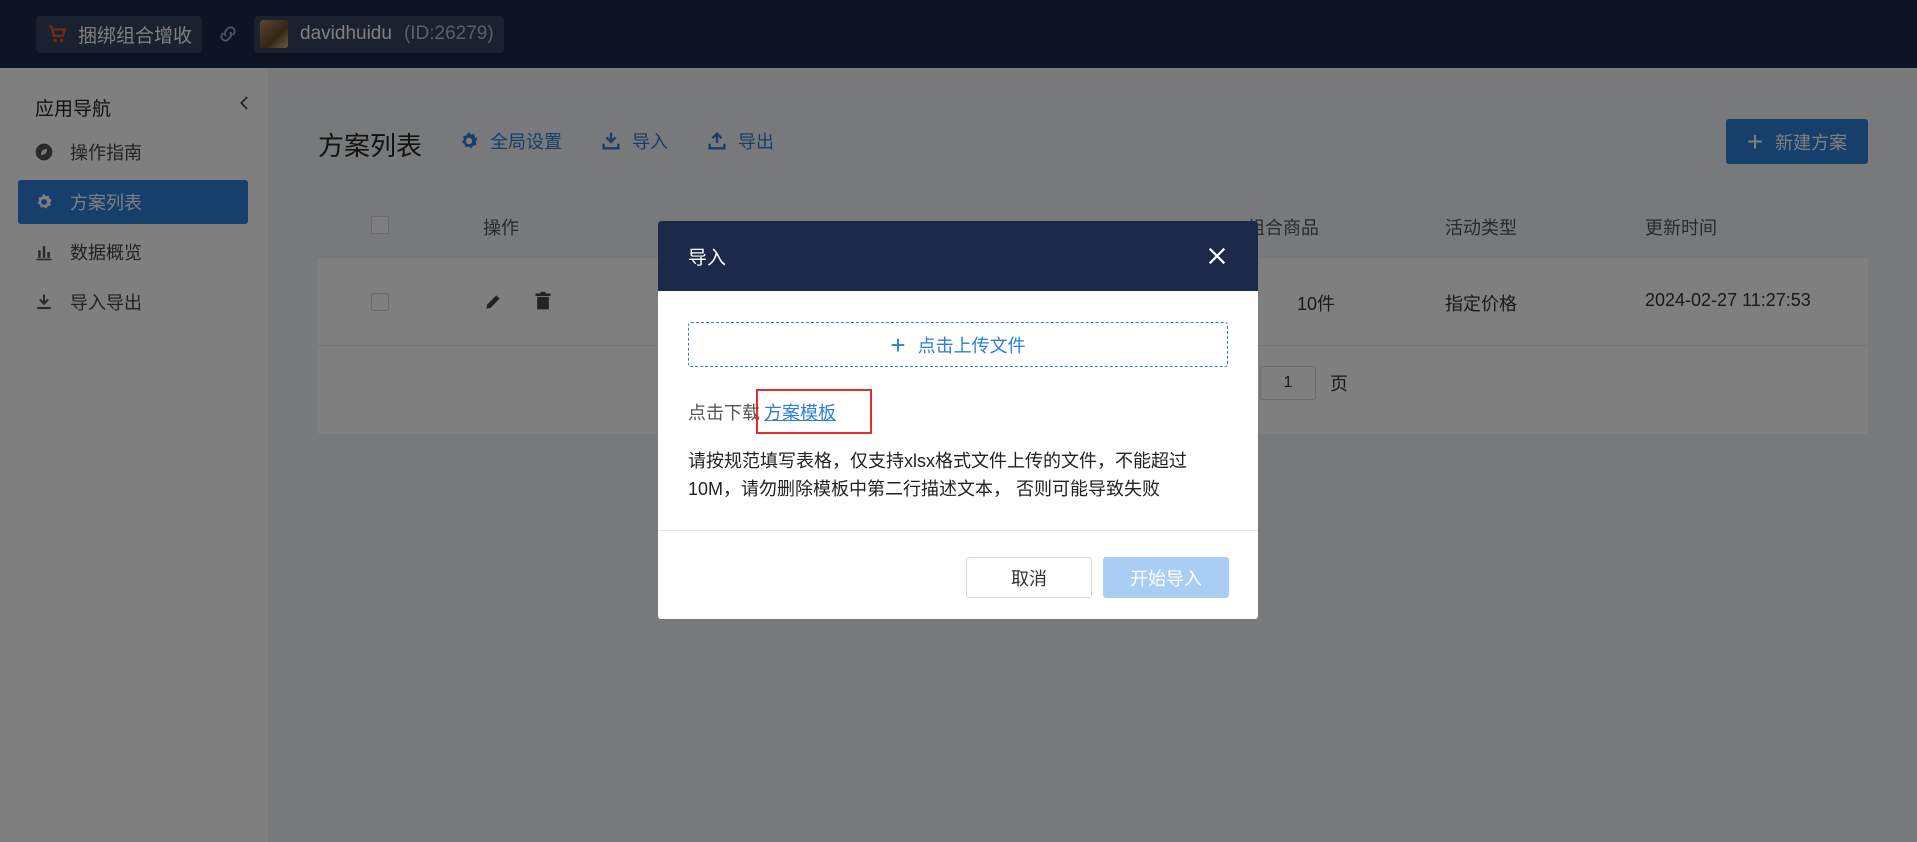 This screenshot has width=1917, height=842. I want to click on start-import-button: 开始导入, so click(1166, 577).